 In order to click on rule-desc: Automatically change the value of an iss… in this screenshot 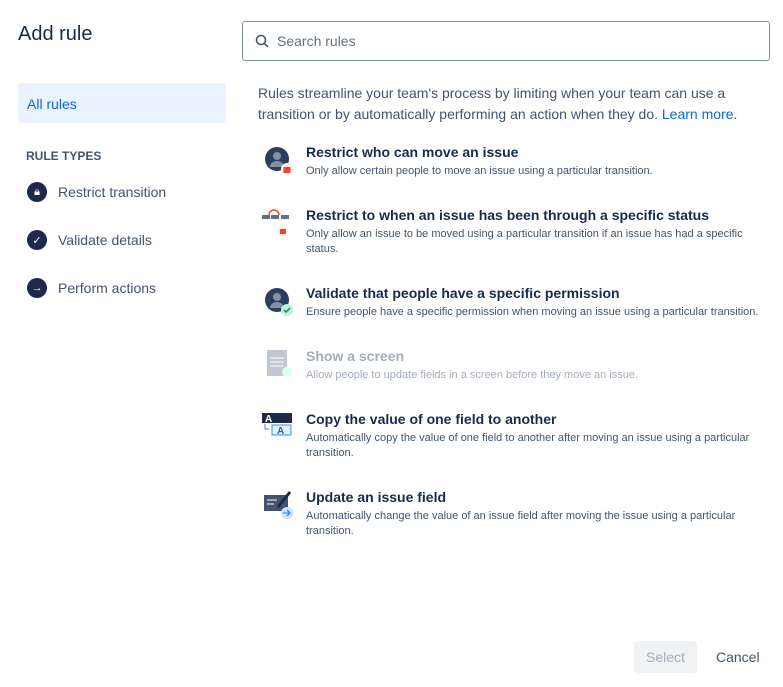, I will do `click(521, 523)`.